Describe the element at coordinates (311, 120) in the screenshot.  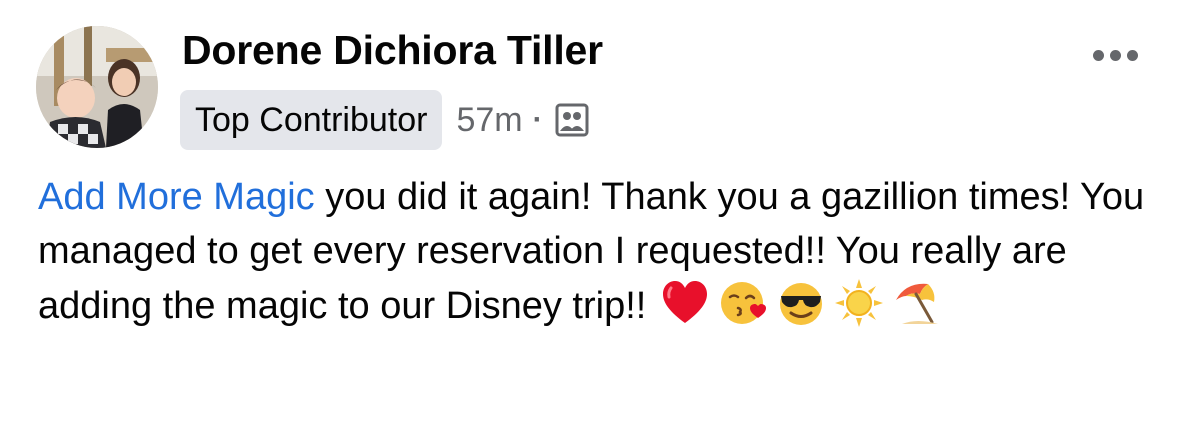
I see `top-contributor-badge: Top Contributor` at that location.